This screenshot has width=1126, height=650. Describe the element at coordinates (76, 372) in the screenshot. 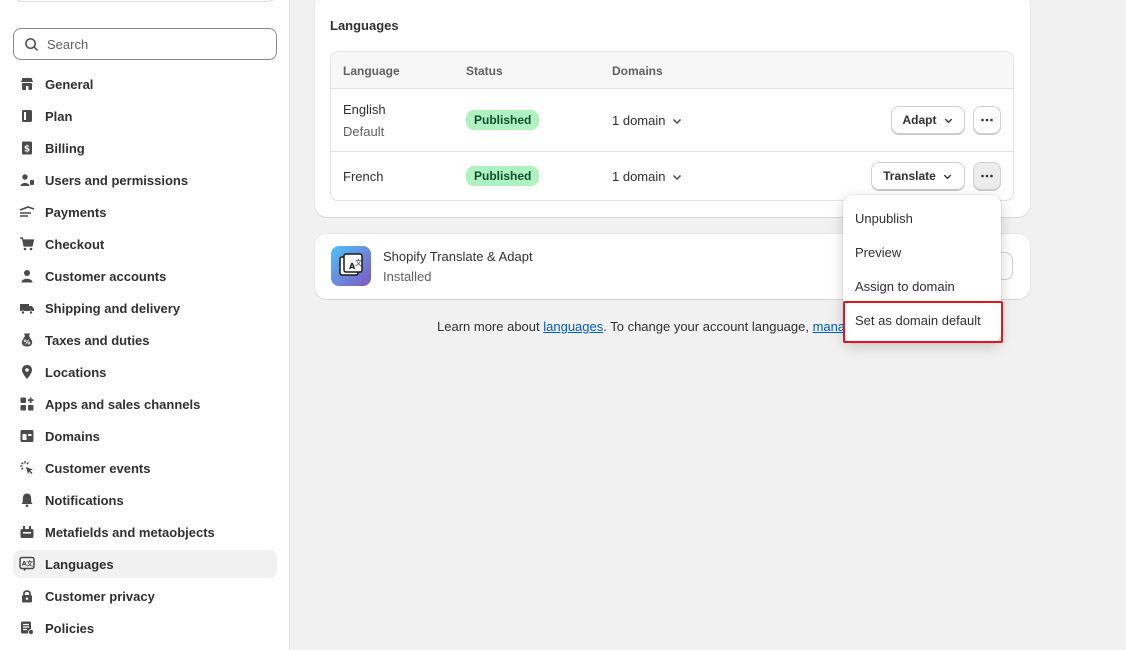

I see `sidebar-item-label: Locations` at that location.